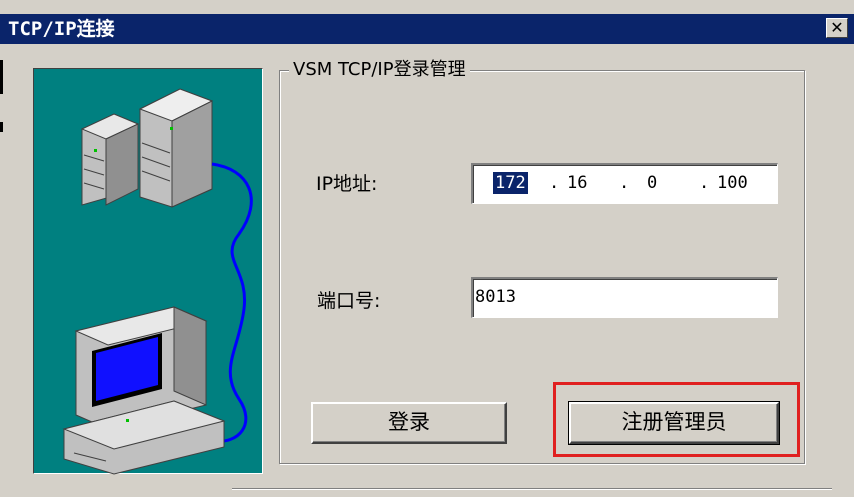 Image resolution: width=854 pixels, height=497 pixels. I want to click on group-legend: VSM TCP/IP登录管理, so click(379, 70).